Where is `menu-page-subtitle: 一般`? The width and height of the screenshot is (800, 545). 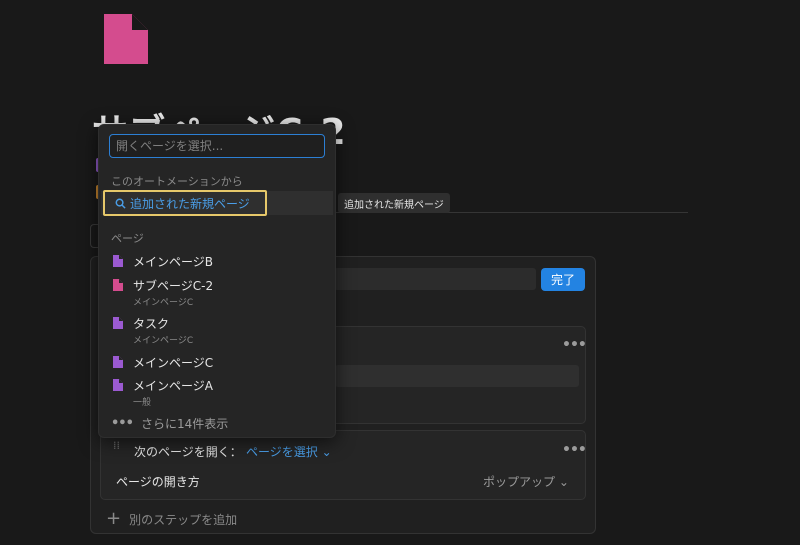
menu-page-subtitle: 一般 is located at coordinates (142, 403).